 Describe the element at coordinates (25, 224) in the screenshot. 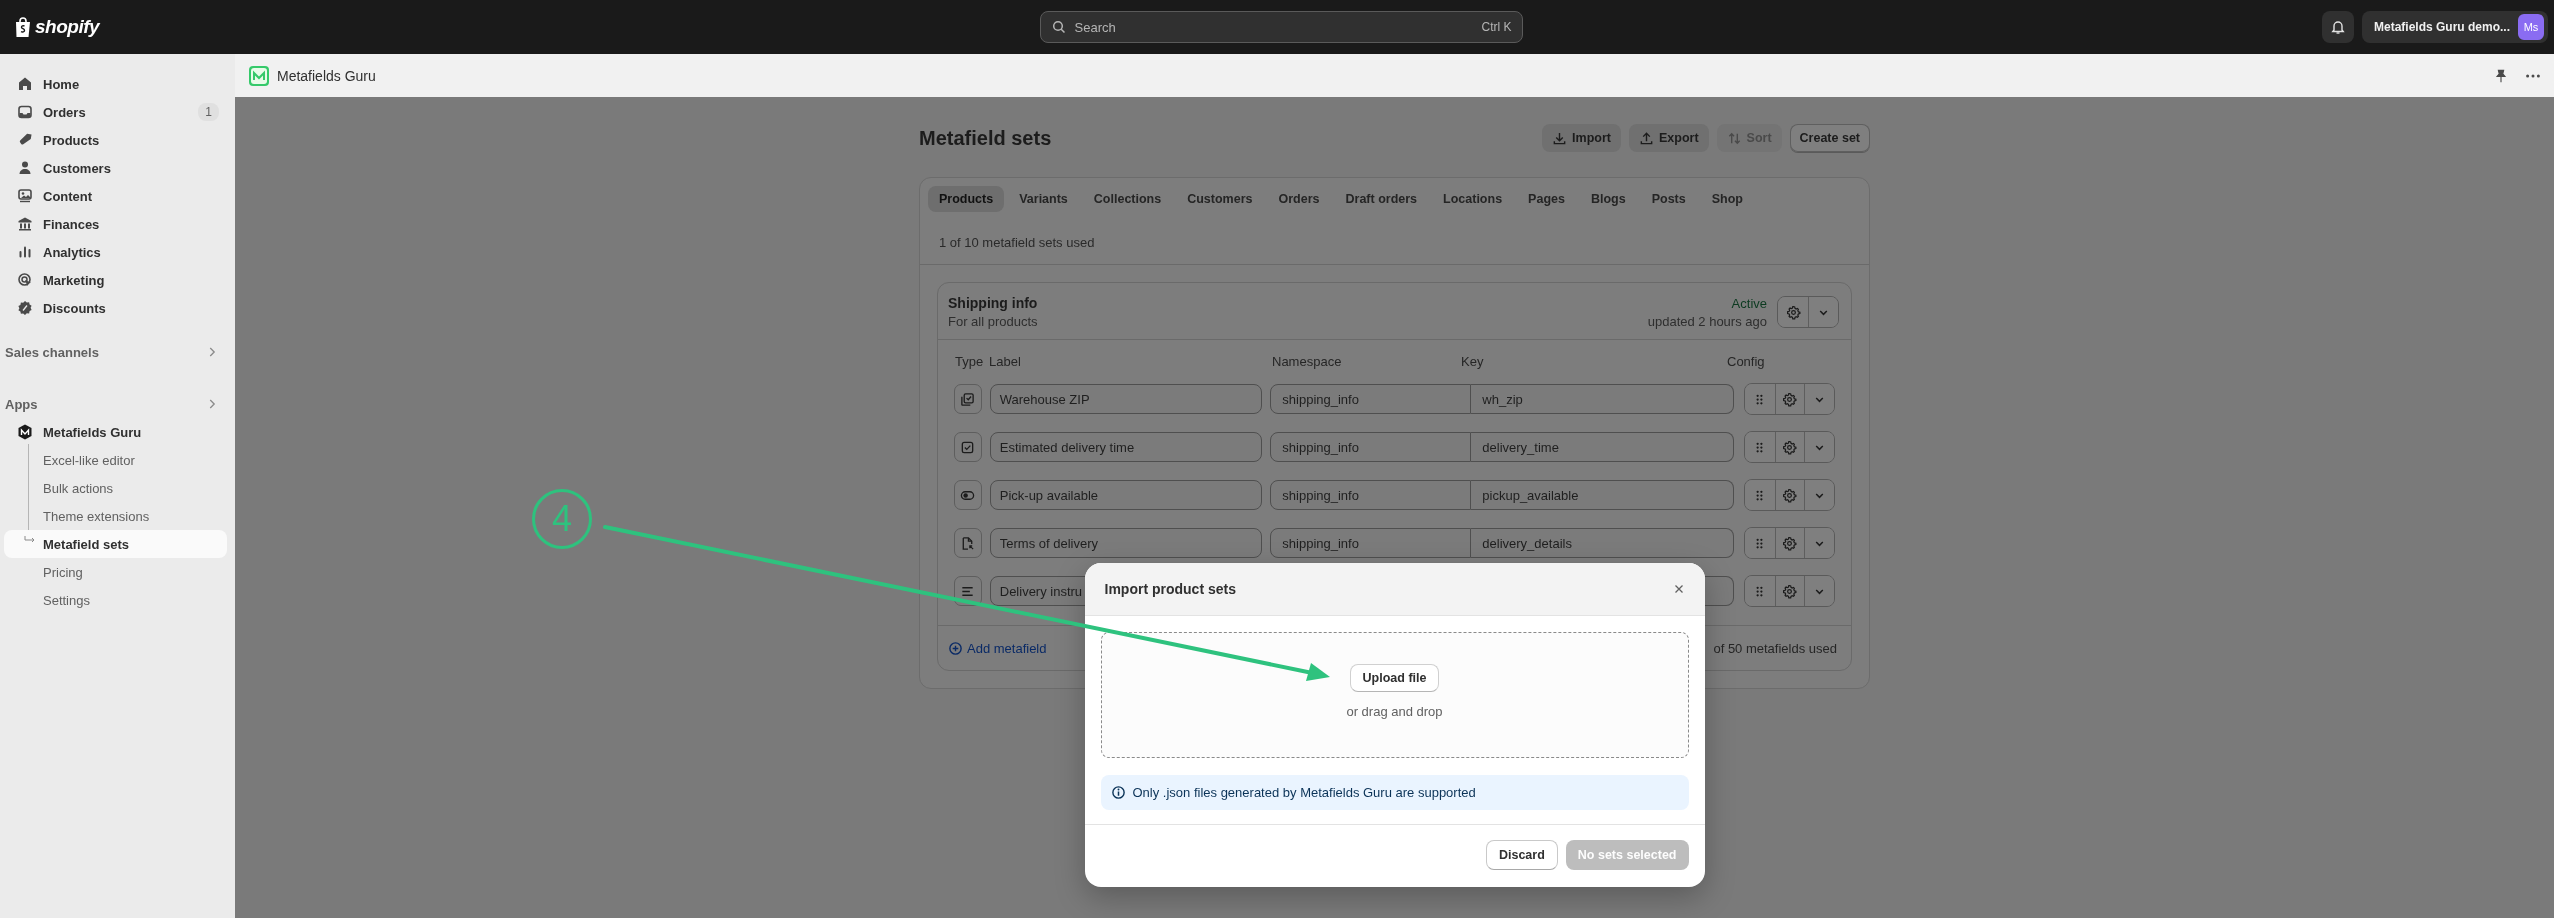

I see `bank-icon` at that location.